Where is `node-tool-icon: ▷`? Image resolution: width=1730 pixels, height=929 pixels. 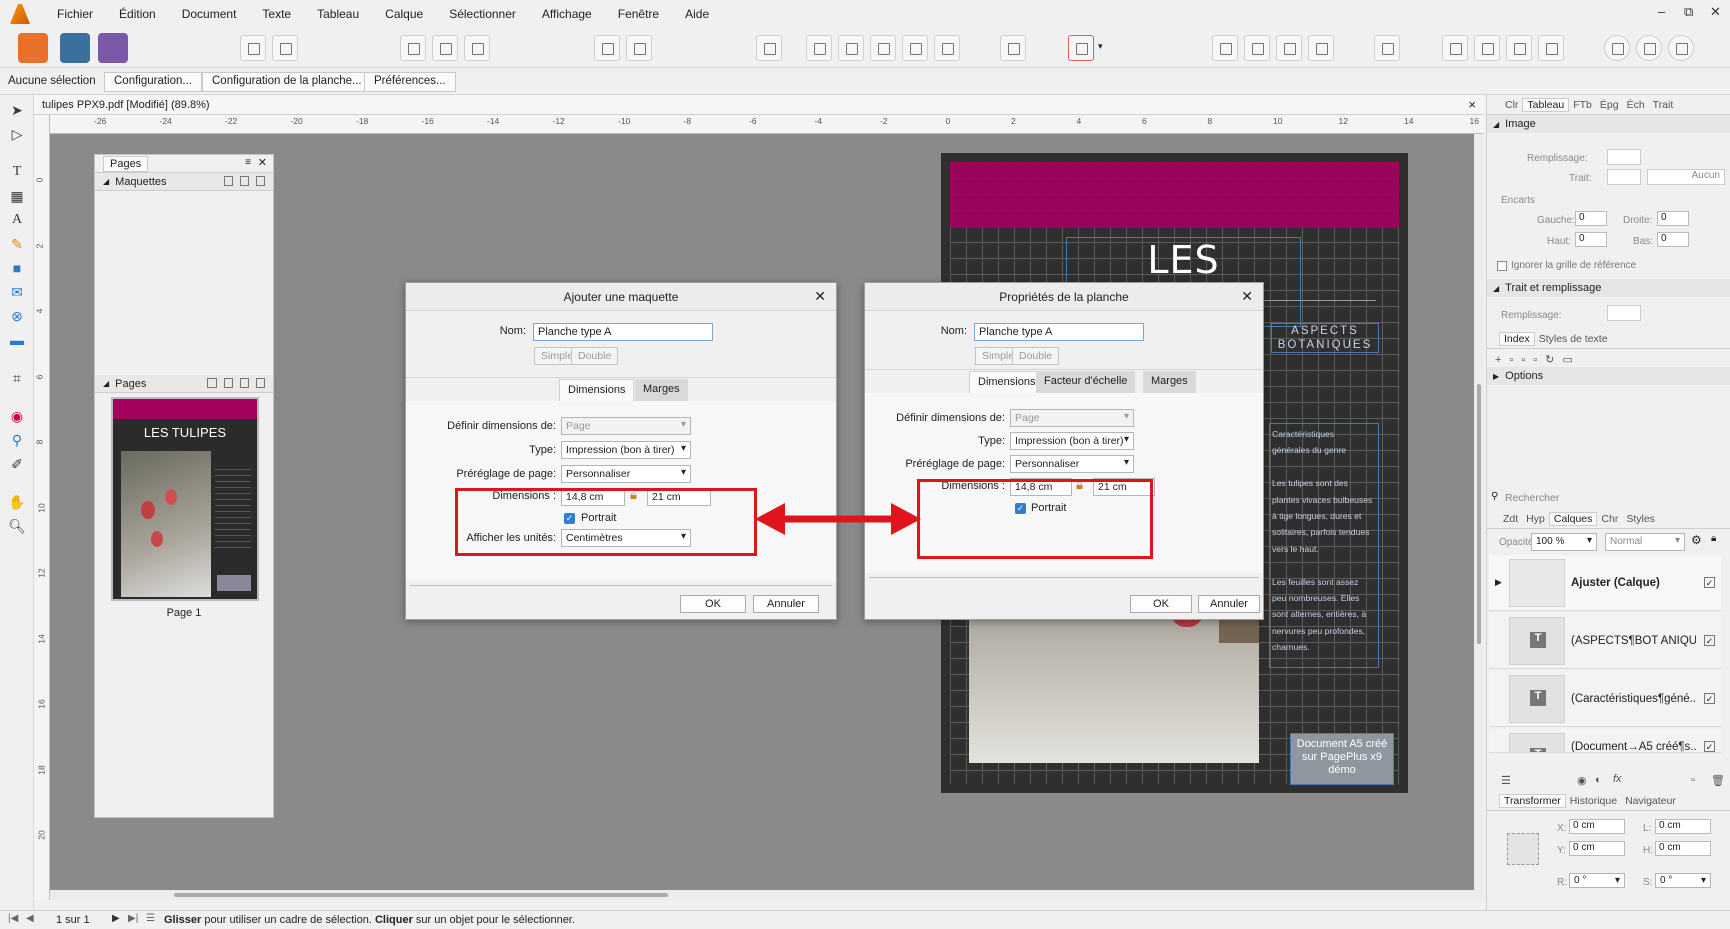
node-tool-icon: ▷ is located at coordinates (17, 134).